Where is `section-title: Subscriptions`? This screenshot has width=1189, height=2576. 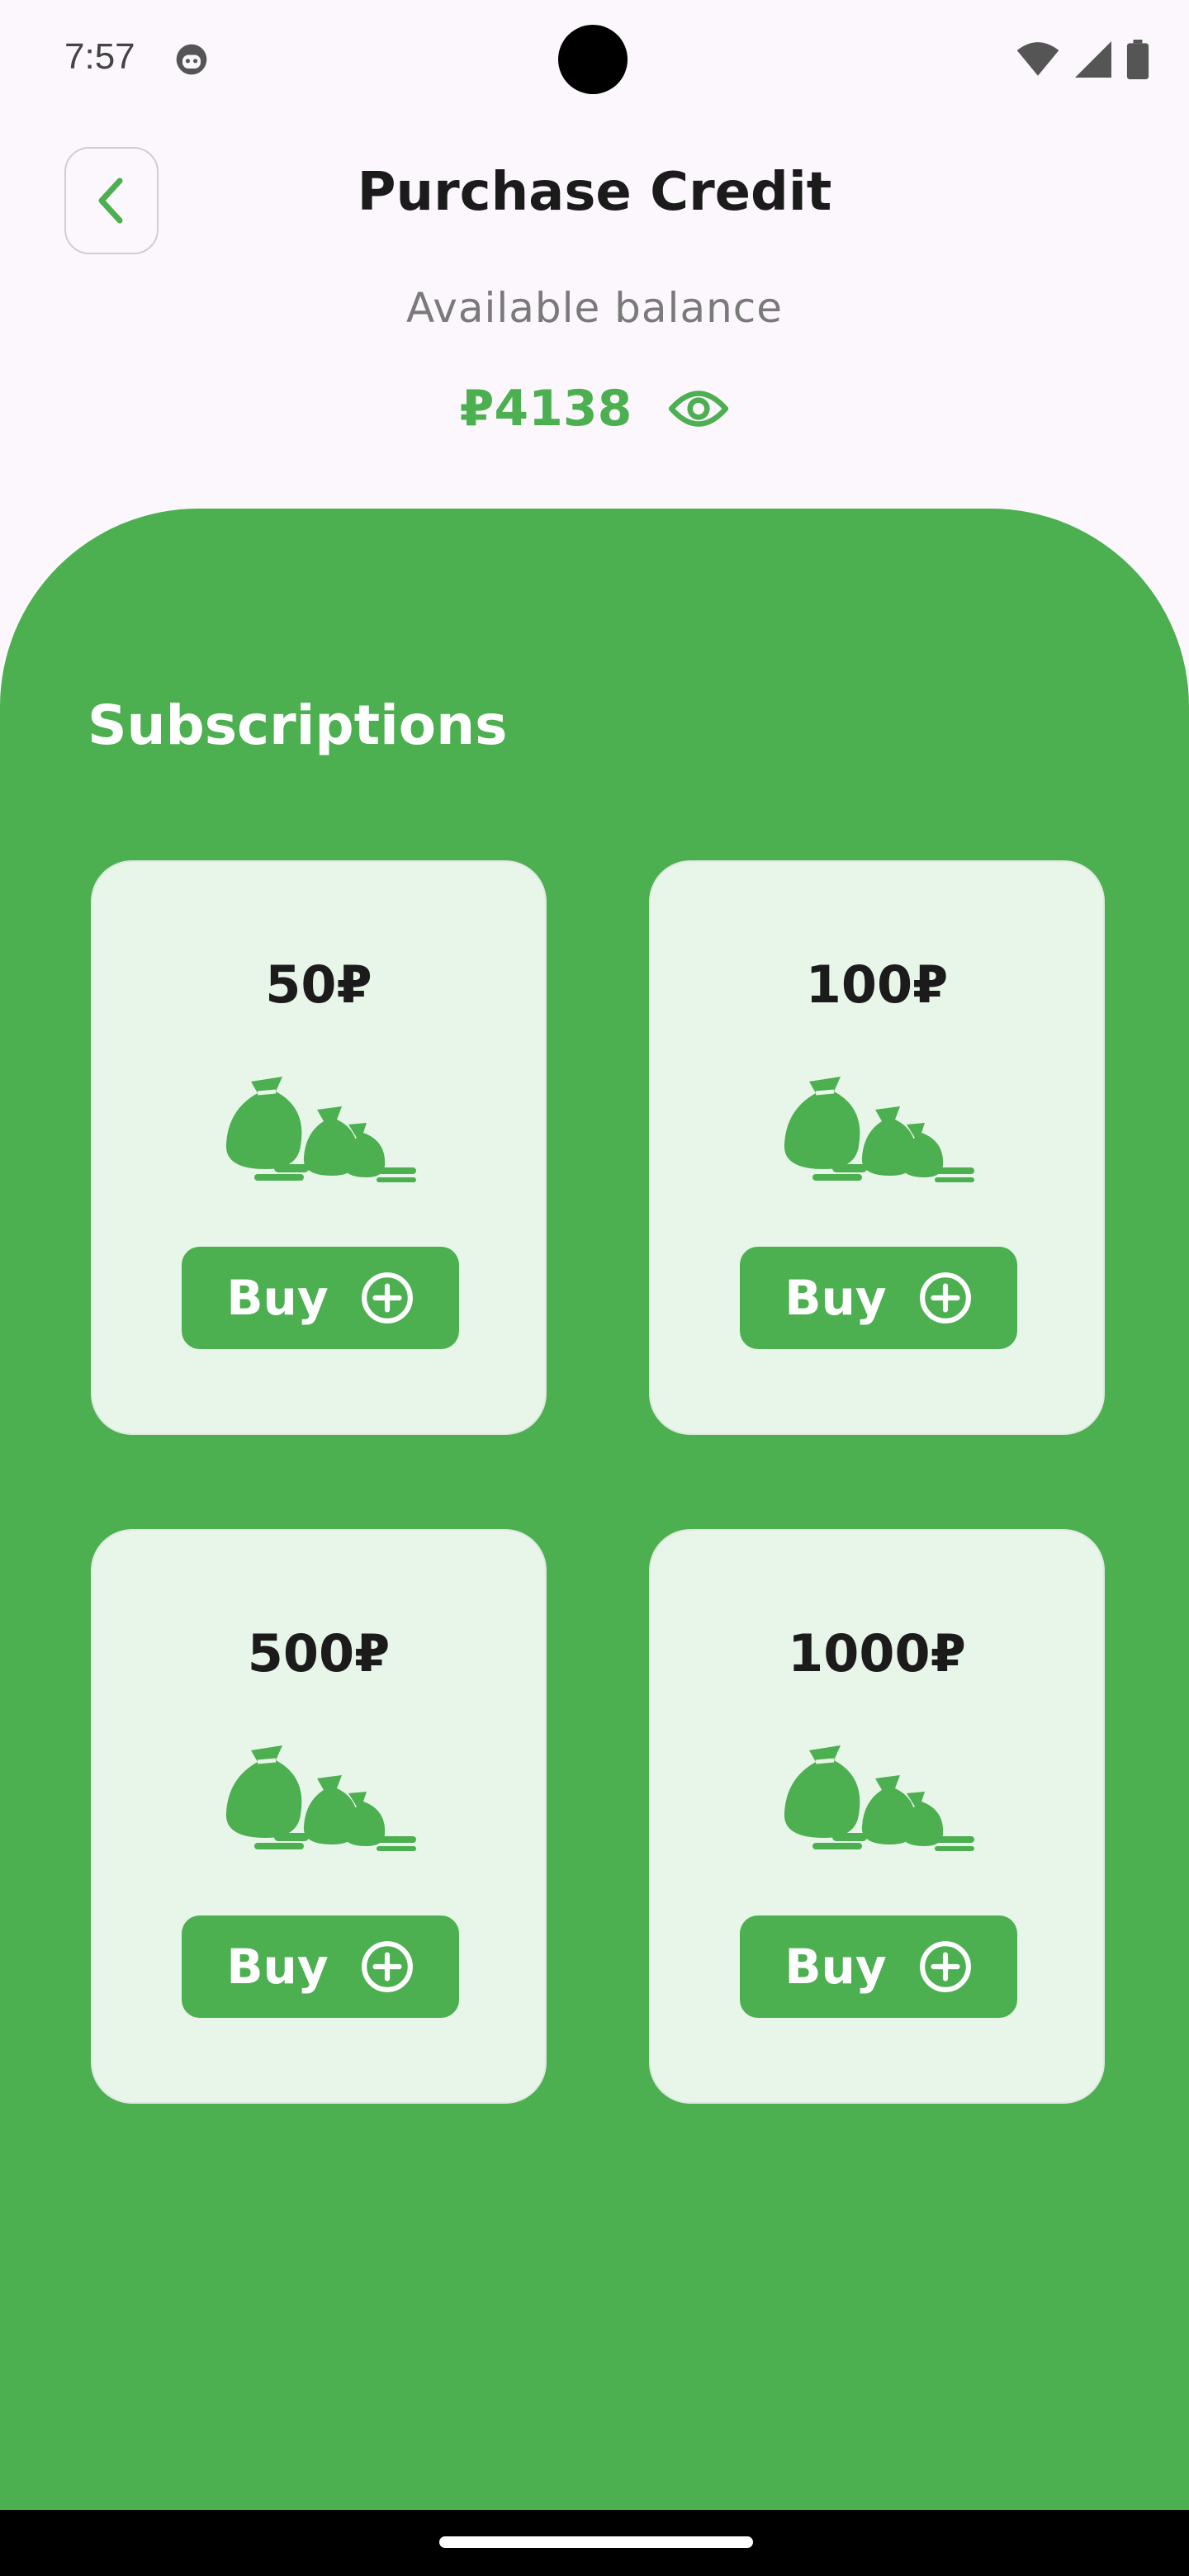
section-title: Subscriptions is located at coordinates (298, 725).